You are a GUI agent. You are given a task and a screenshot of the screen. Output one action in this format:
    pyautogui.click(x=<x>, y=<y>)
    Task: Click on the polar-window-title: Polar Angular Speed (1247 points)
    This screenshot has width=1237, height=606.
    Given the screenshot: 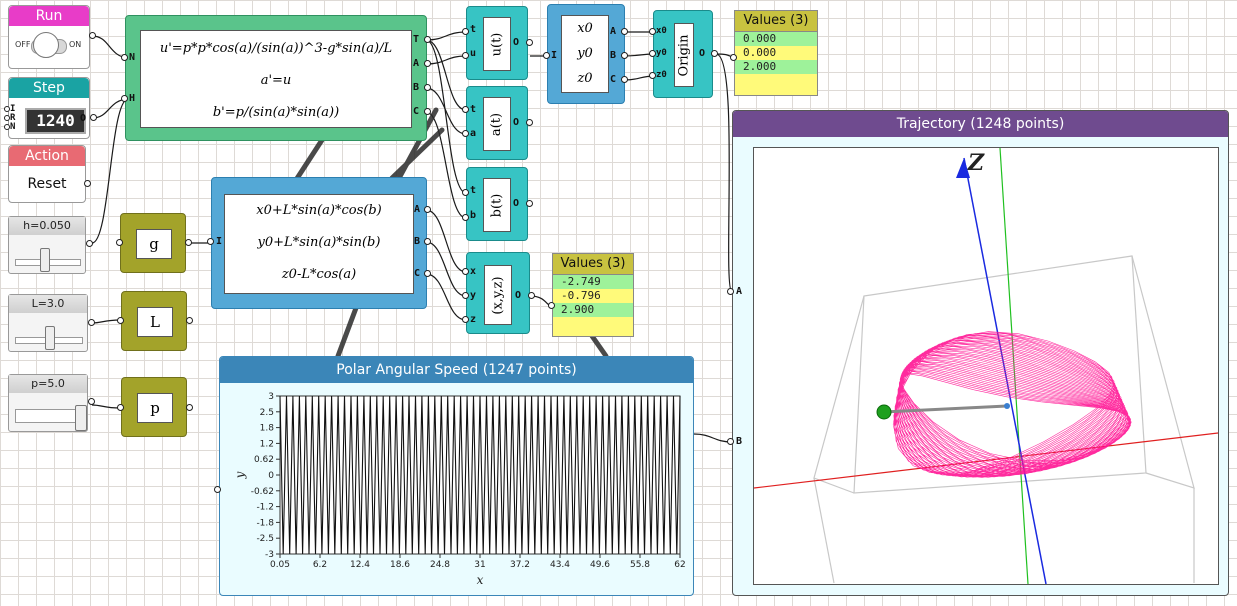 What is the action you would take?
    pyautogui.click(x=456, y=370)
    